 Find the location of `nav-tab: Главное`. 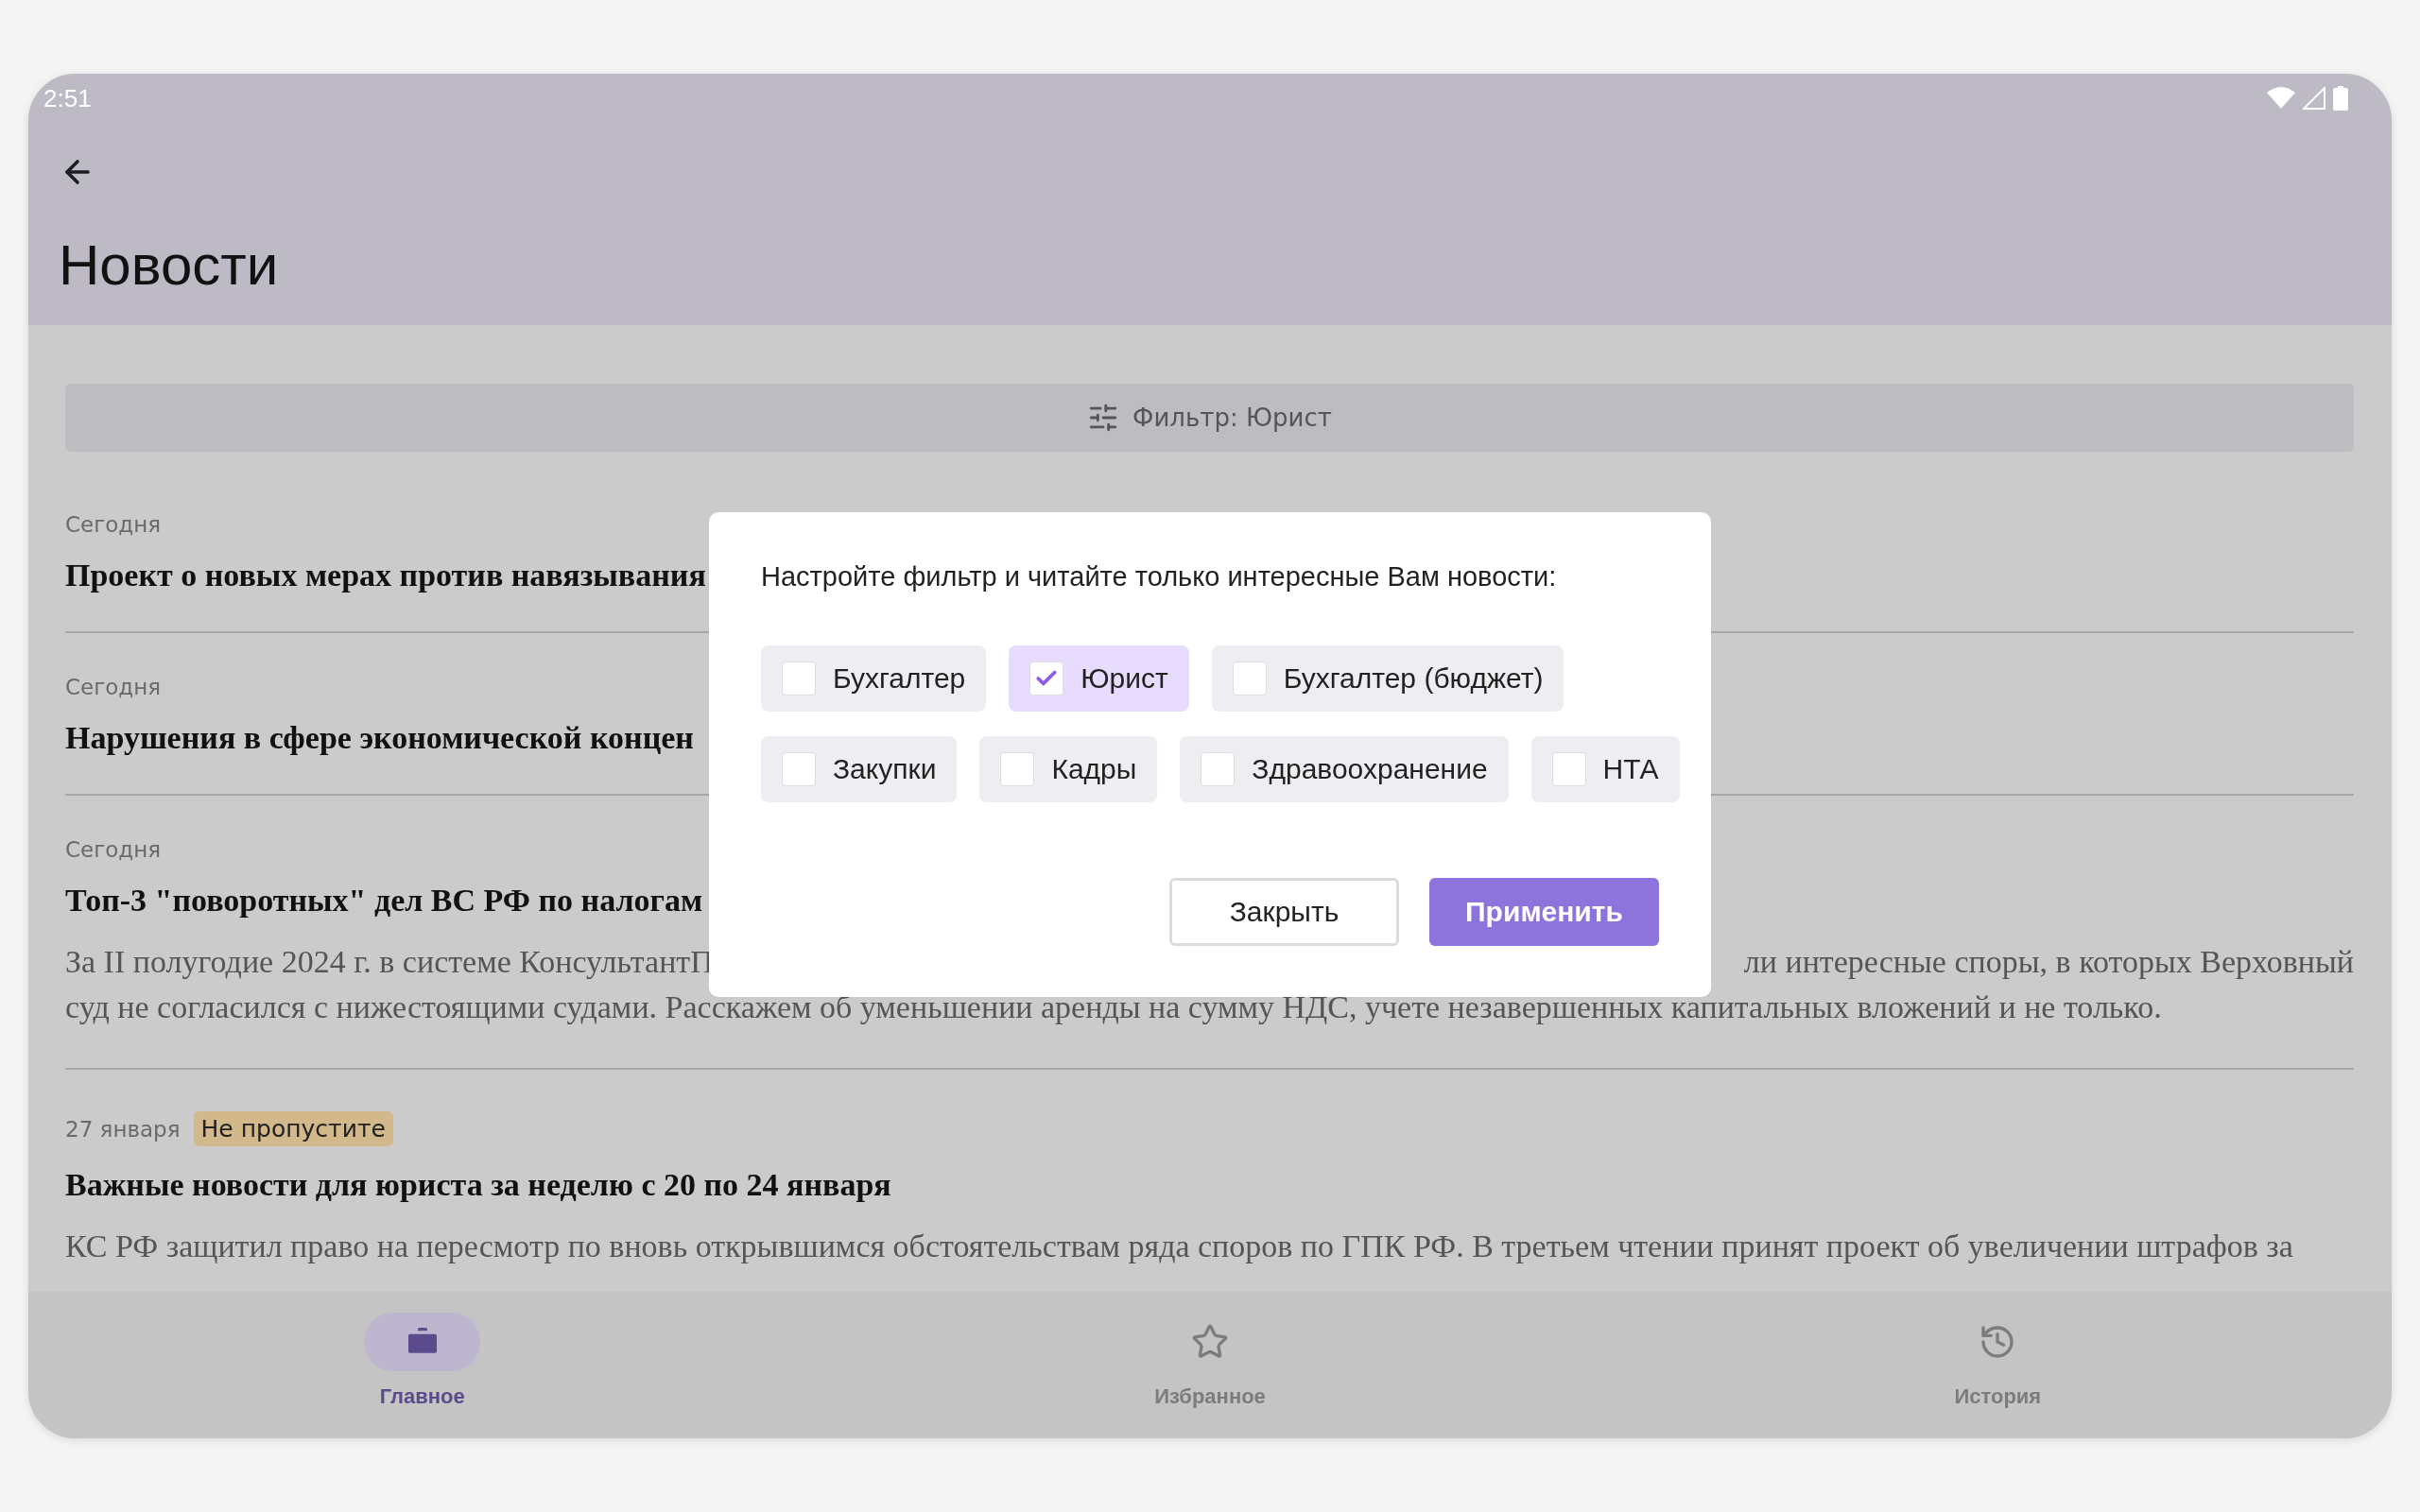

nav-tab: Главное is located at coordinates (423, 1365).